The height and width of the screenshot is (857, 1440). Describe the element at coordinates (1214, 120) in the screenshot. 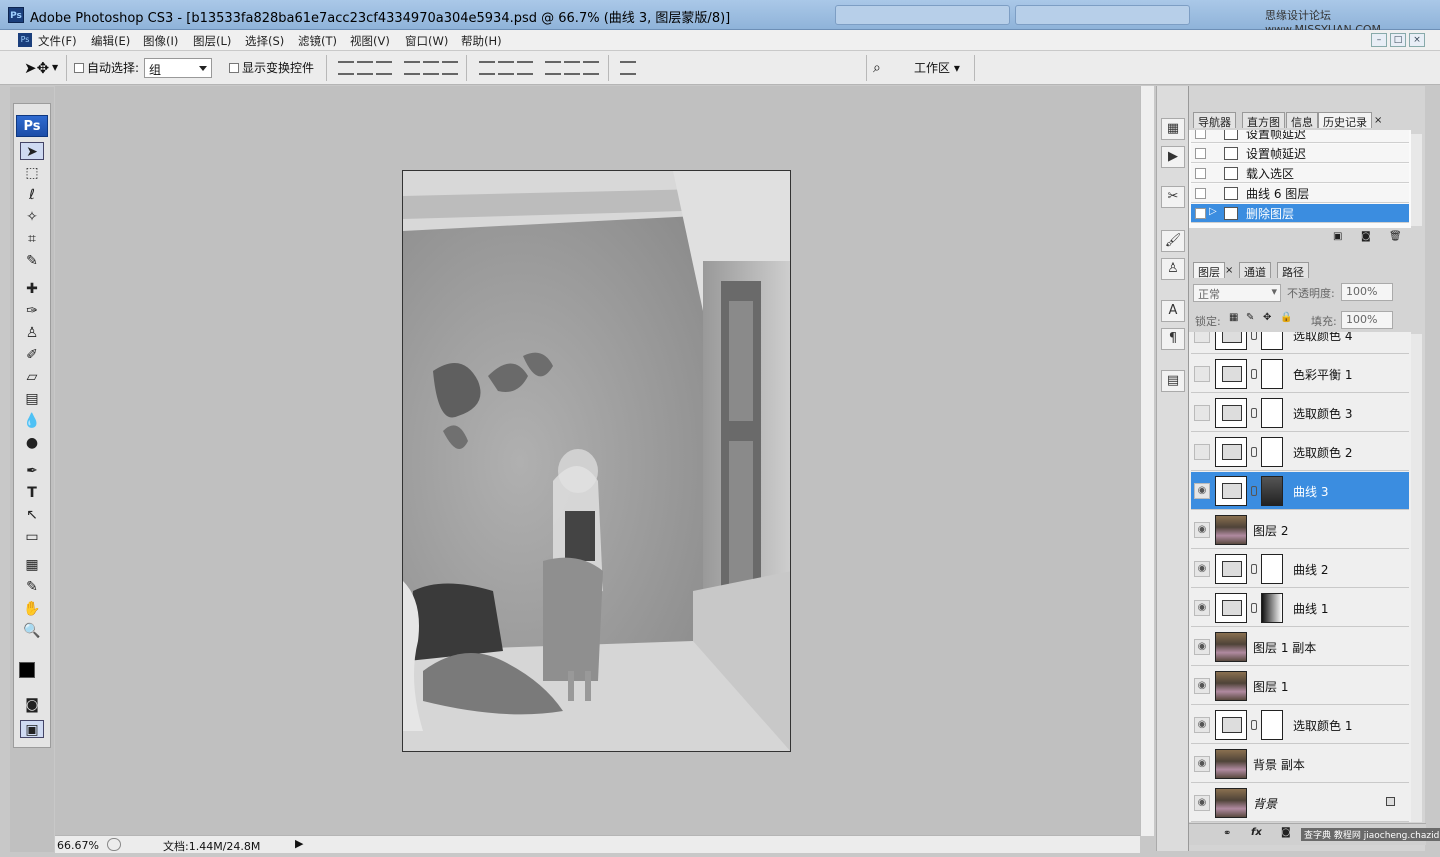

I see `tab-navigator: 导航器` at that location.